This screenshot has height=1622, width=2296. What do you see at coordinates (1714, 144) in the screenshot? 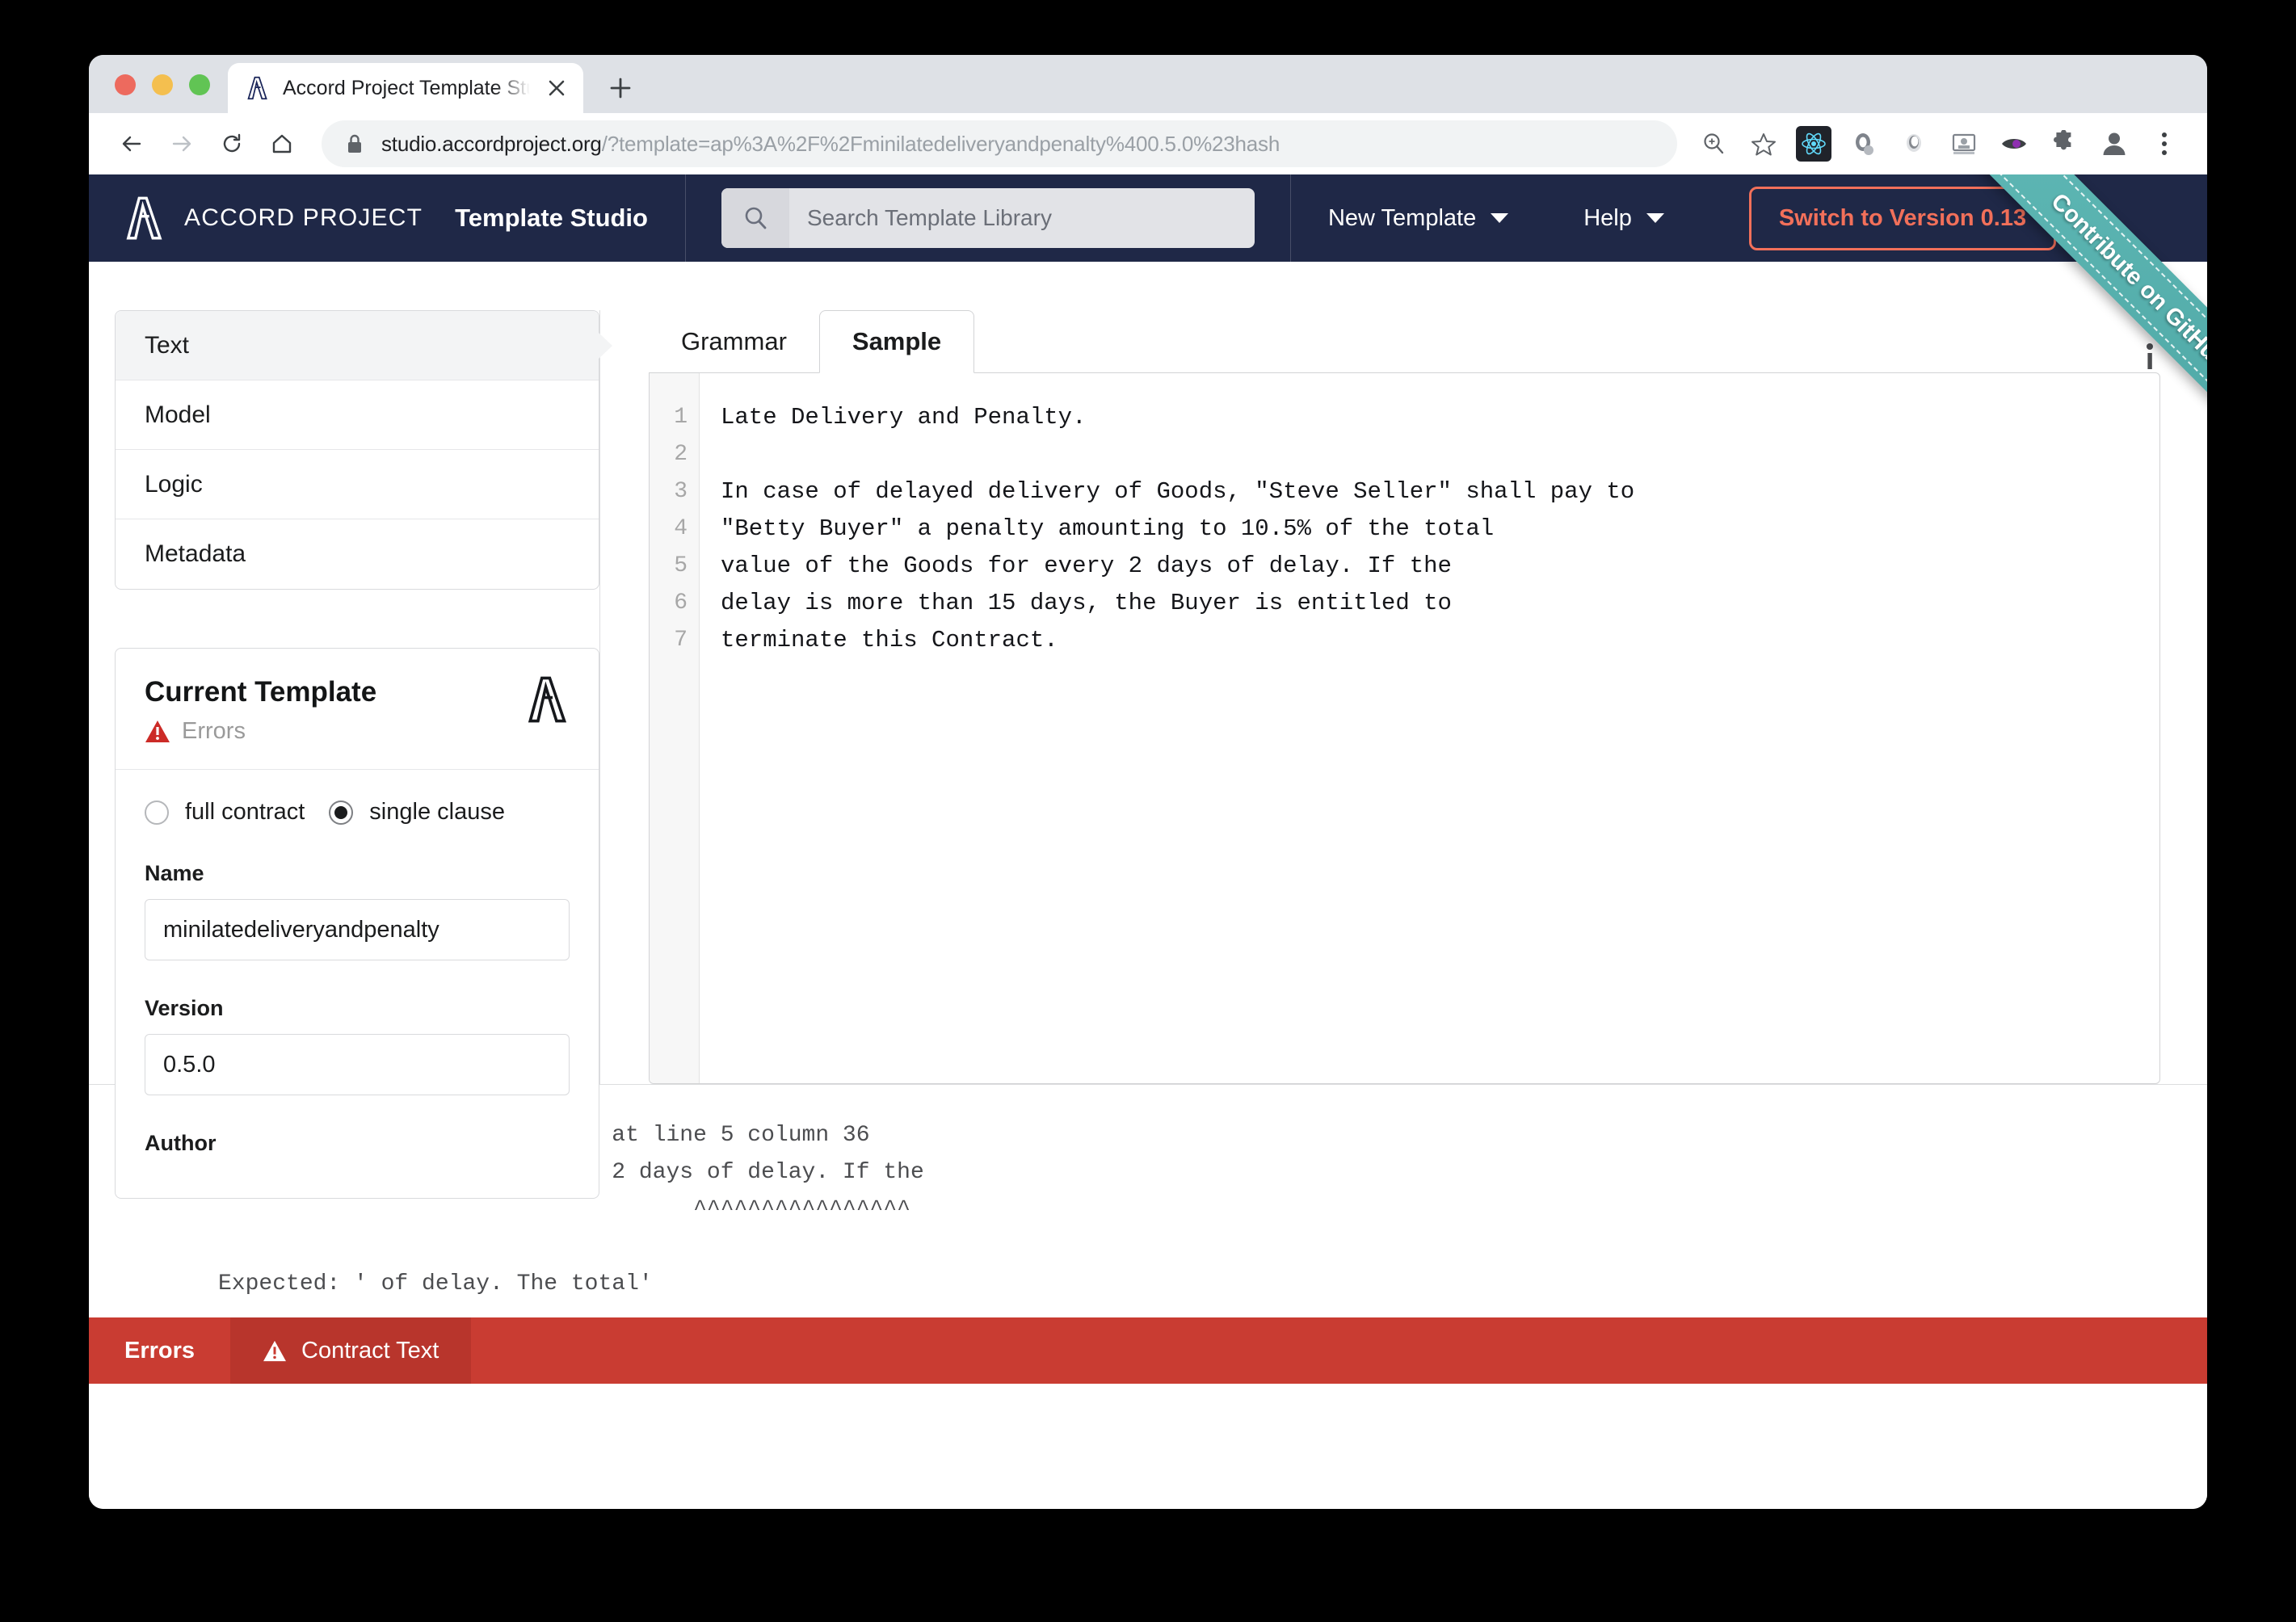
I see `zoom-in-icon` at bounding box center [1714, 144].